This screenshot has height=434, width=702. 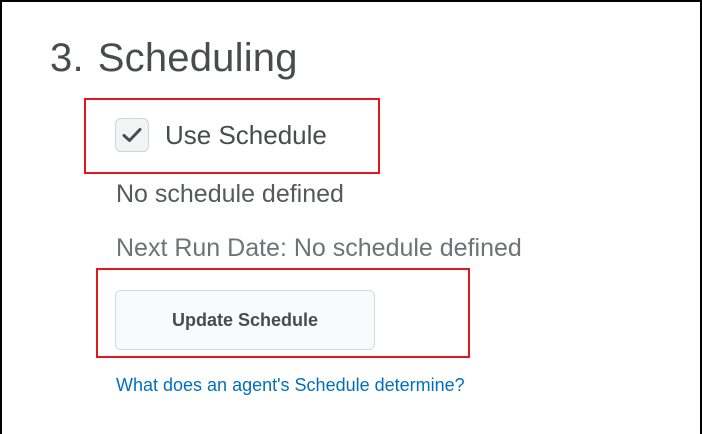 I want to click on section-title: Scheduling, so click(x=197, y=58).